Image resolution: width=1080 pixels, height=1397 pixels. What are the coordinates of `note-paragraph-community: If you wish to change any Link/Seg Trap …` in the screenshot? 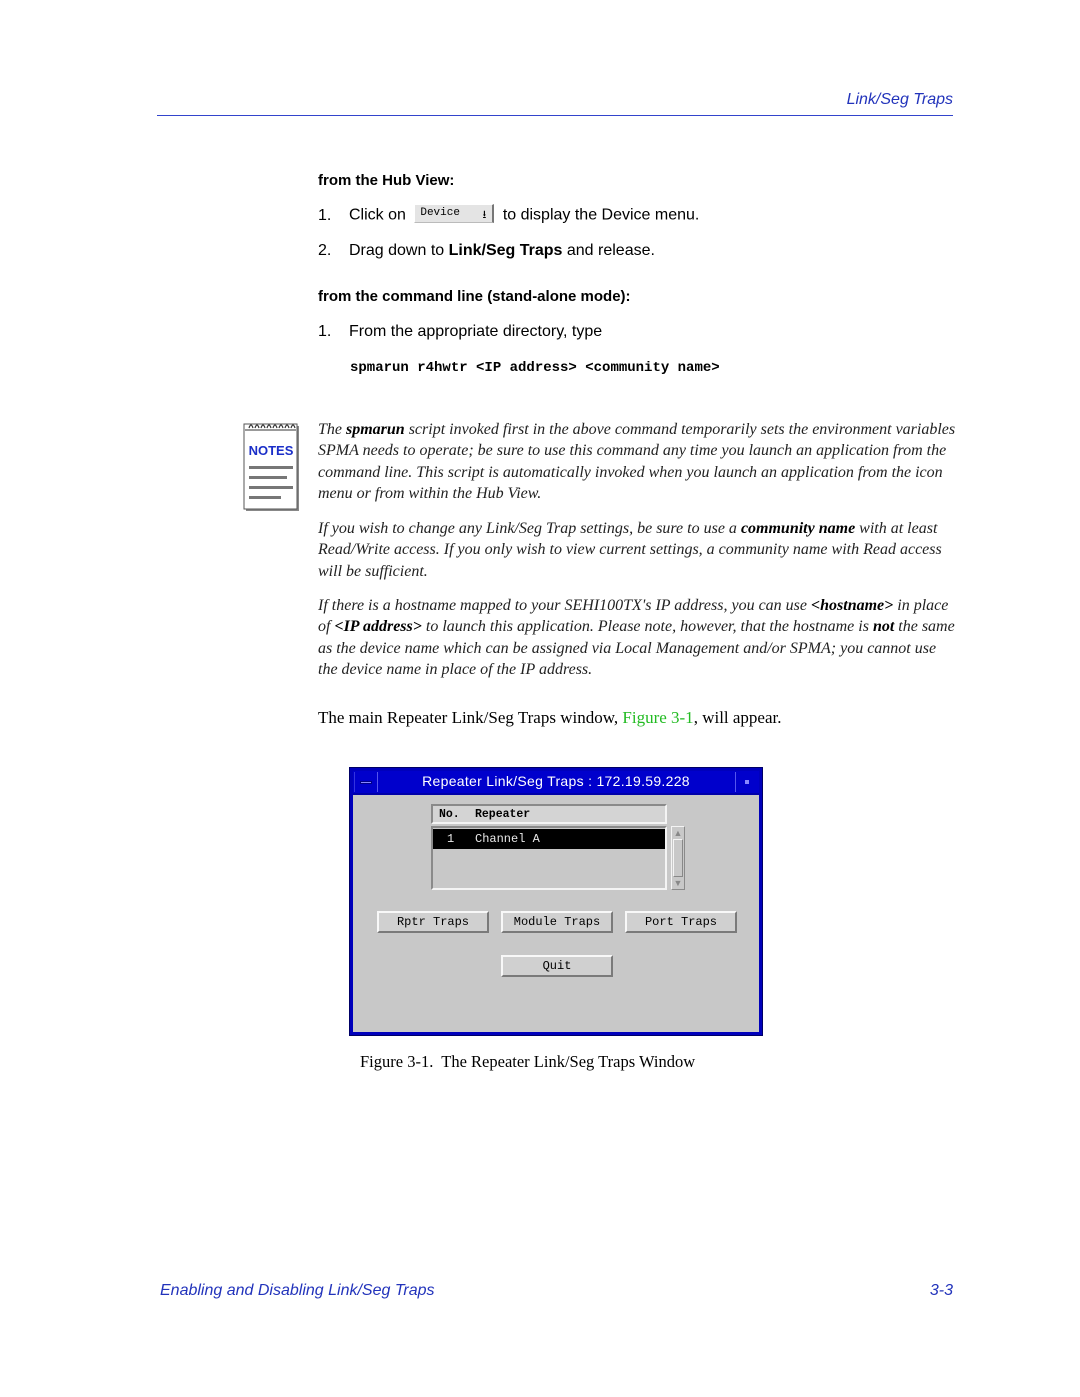 It's located at (638, 550).